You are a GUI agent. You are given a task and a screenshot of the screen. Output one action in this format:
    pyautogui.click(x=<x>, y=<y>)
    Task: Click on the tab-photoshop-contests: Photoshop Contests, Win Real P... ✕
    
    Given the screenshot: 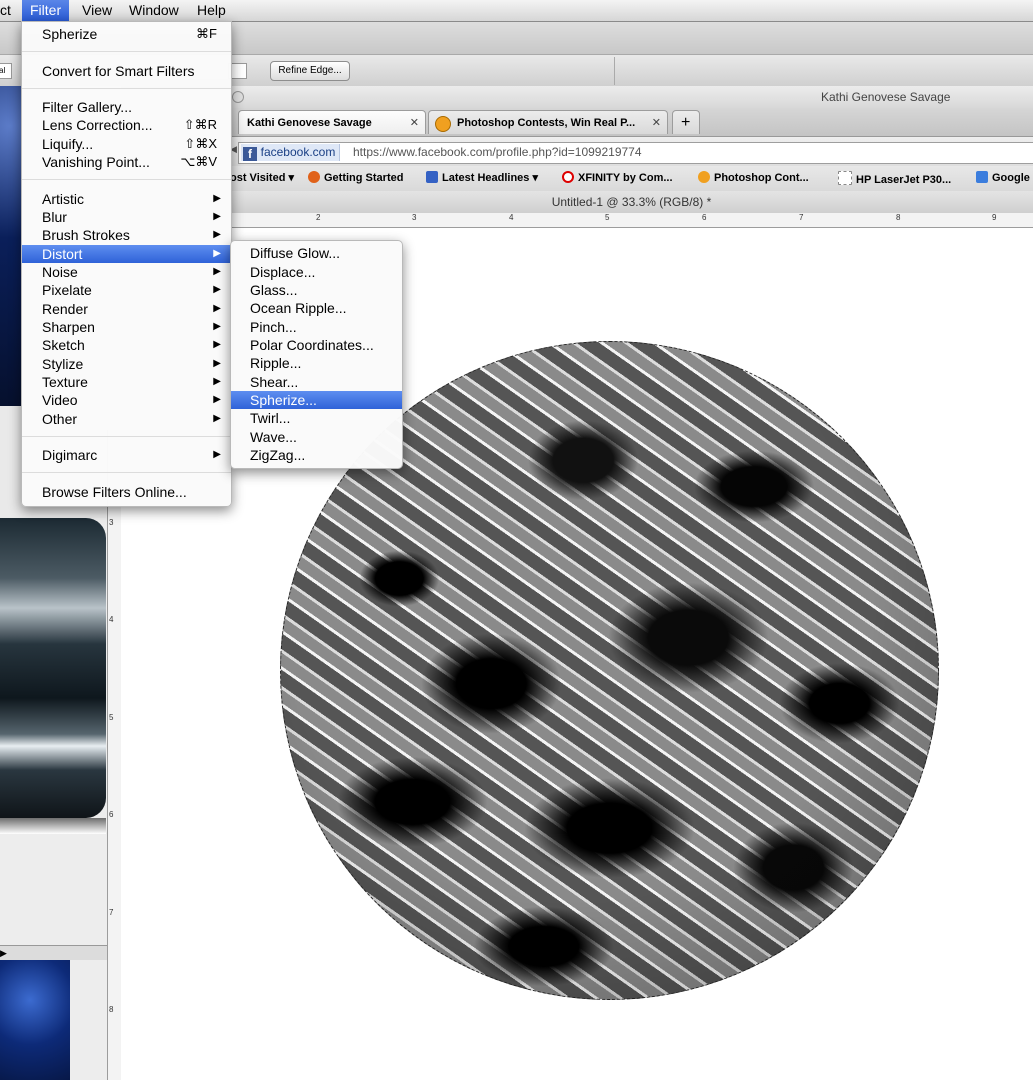 What is the action you would take?
    pyautogui.click(x=548, y=122)
    